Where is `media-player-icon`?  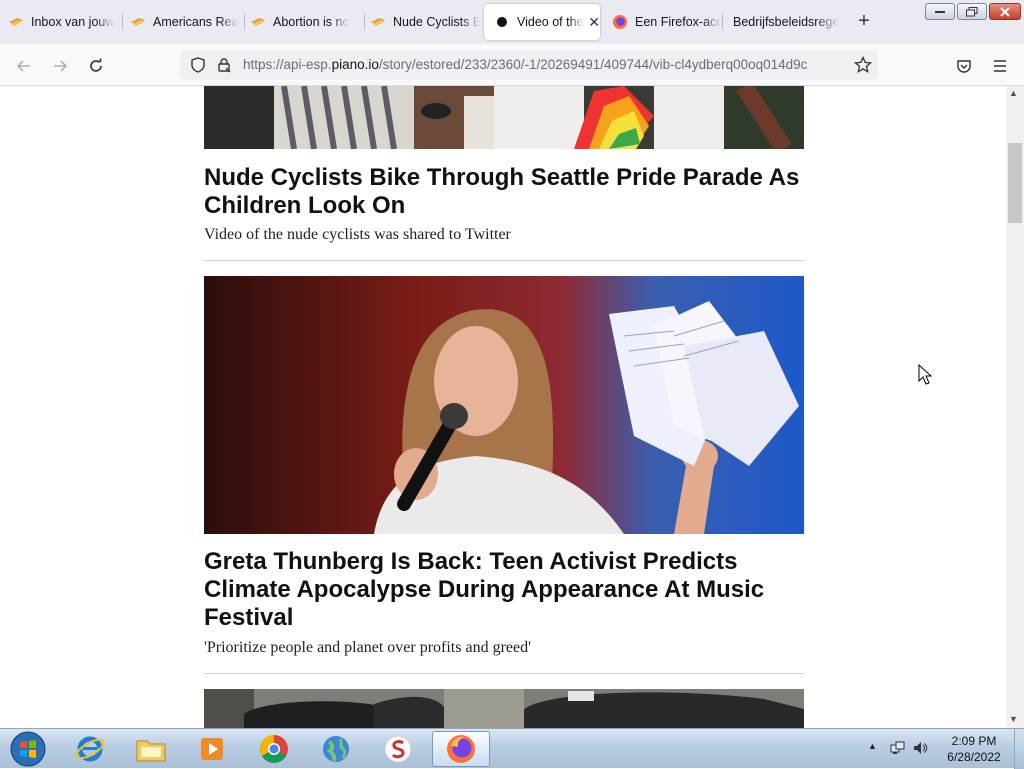
media-player-icon is located at coordinates (212, 749).